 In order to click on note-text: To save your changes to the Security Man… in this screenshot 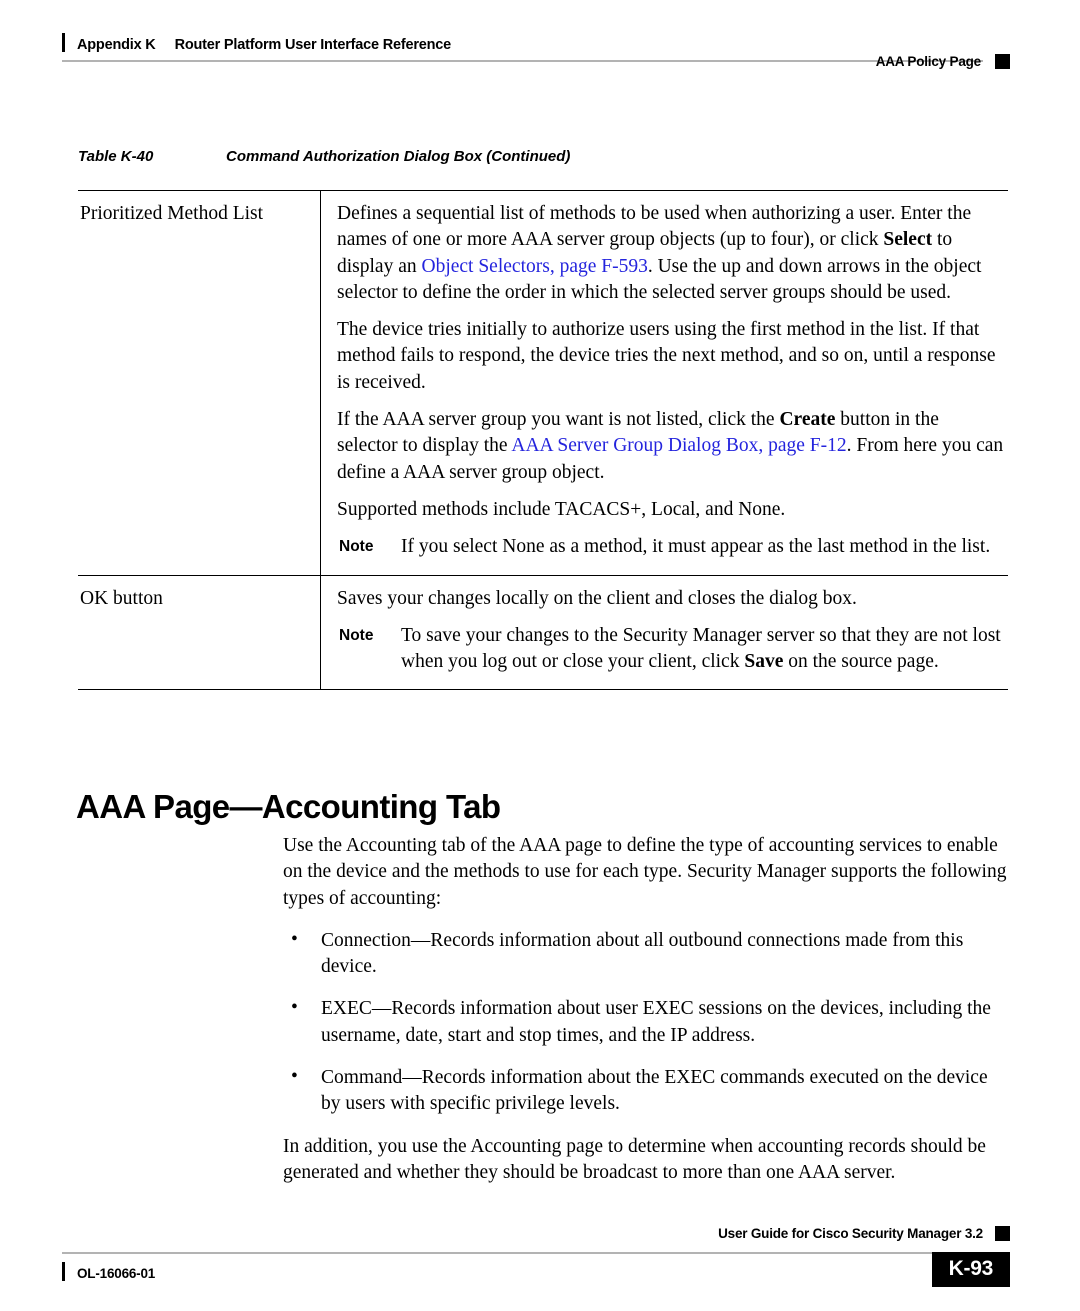, I will do `click(701, 648)`.